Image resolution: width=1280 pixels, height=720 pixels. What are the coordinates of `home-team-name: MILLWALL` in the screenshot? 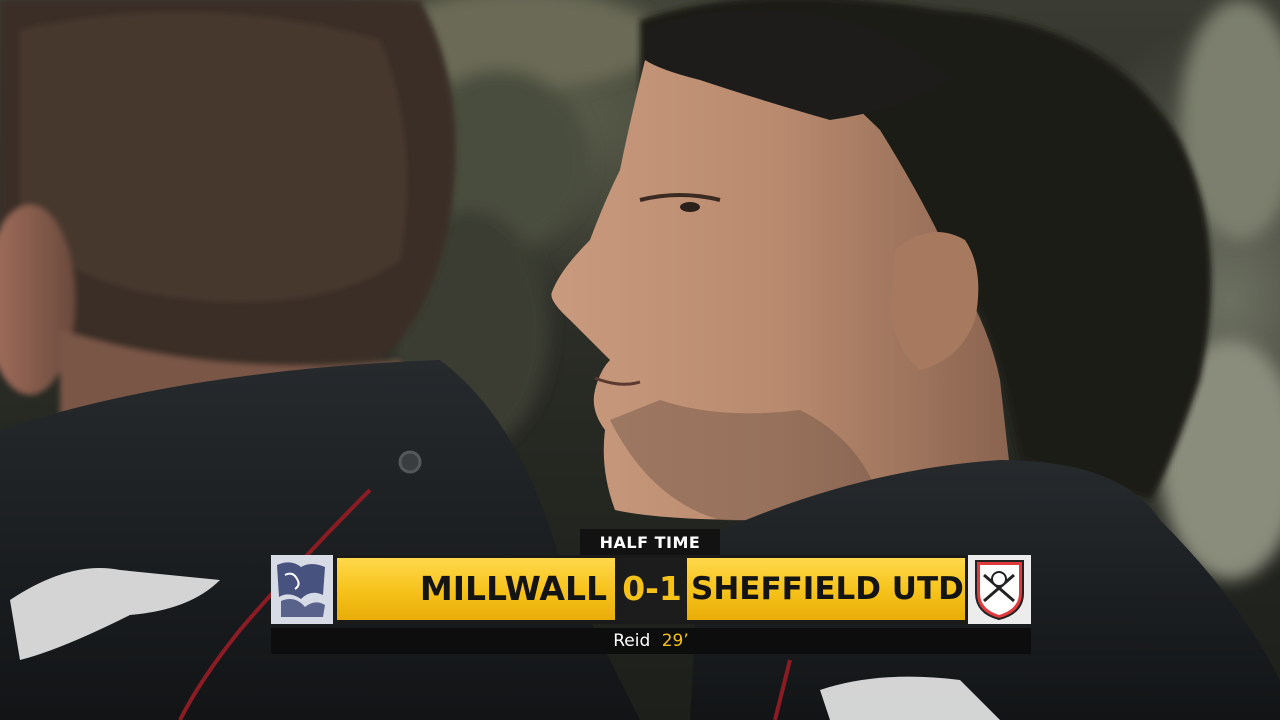 It's located at (476, 589).